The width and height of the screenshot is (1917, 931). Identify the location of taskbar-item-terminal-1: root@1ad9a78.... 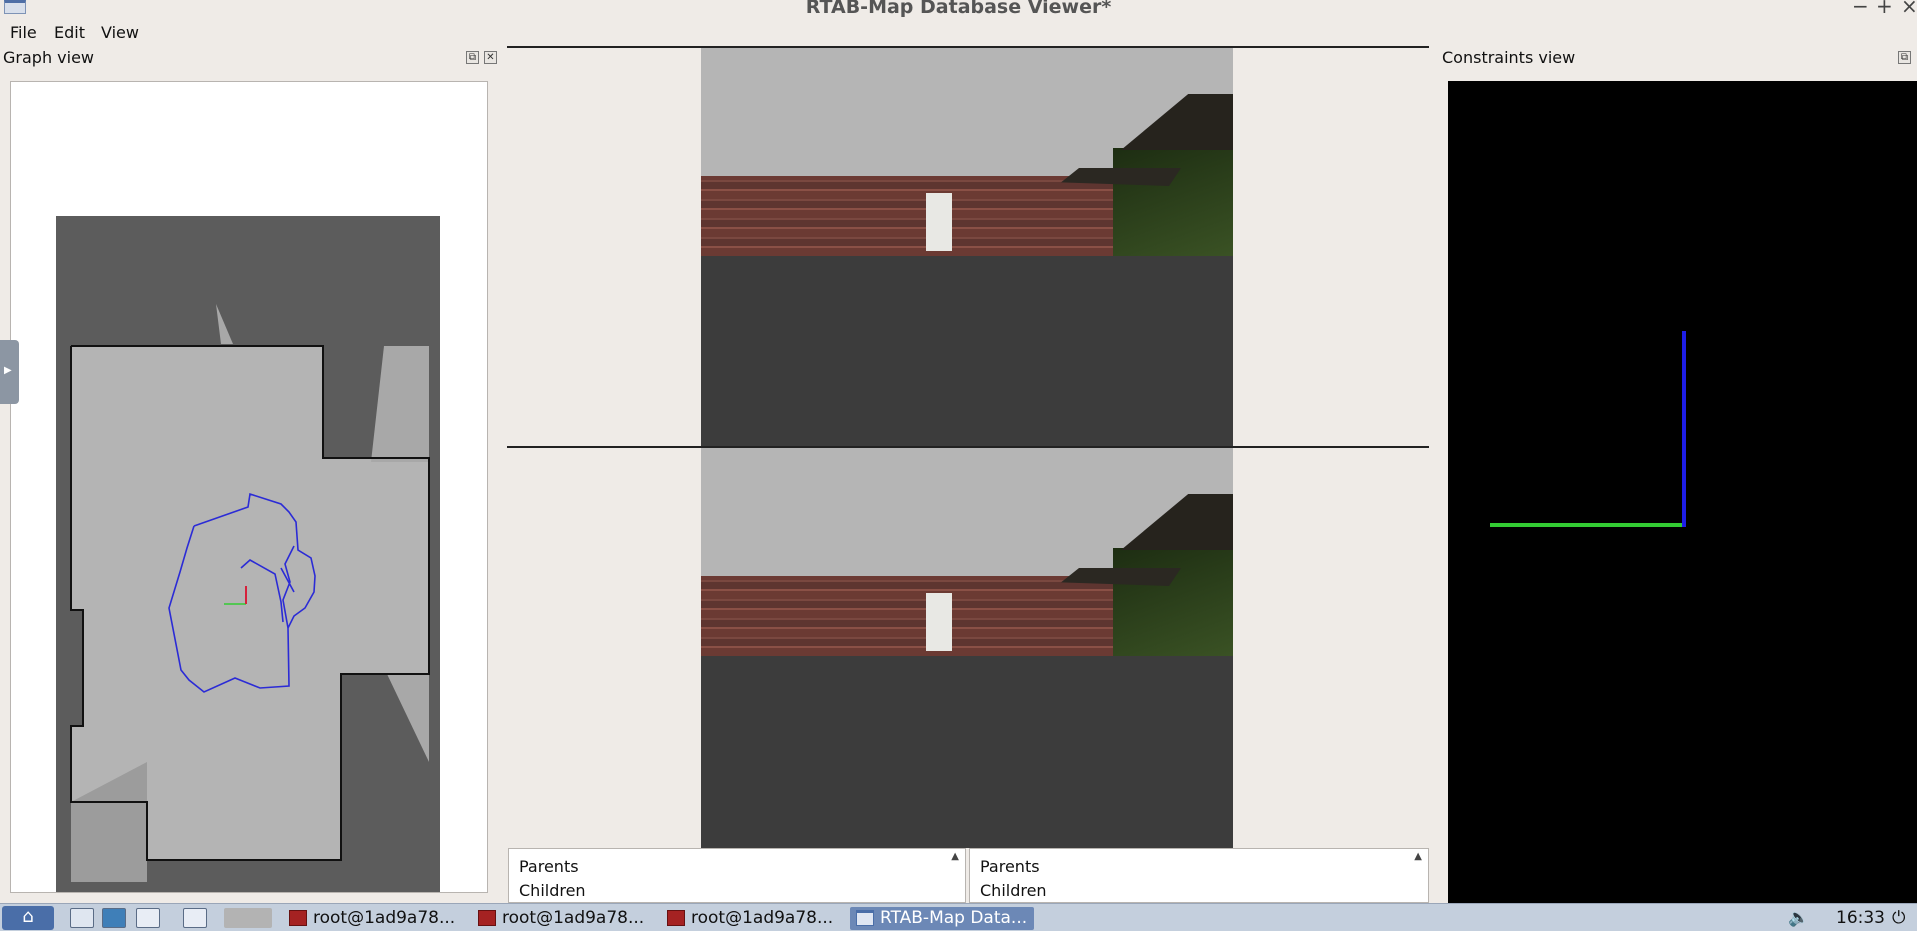
(374, 918).